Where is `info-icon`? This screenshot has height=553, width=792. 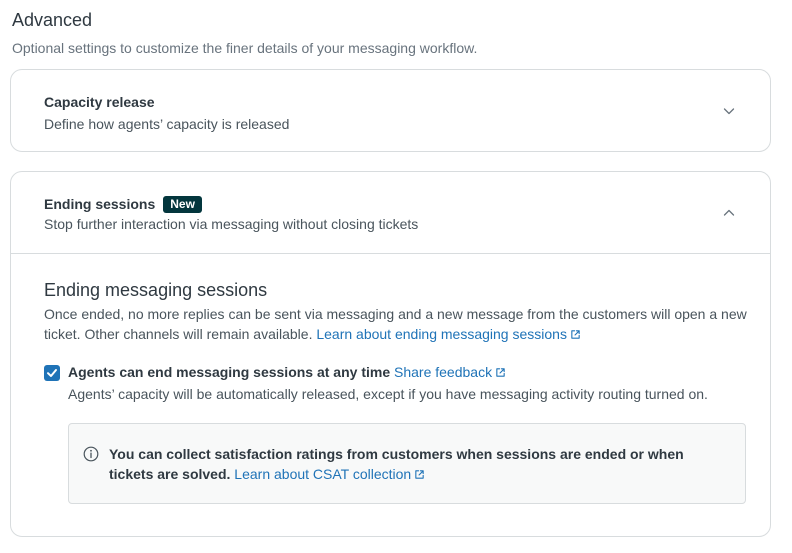 info-icon is located at coordinates (91, 454).